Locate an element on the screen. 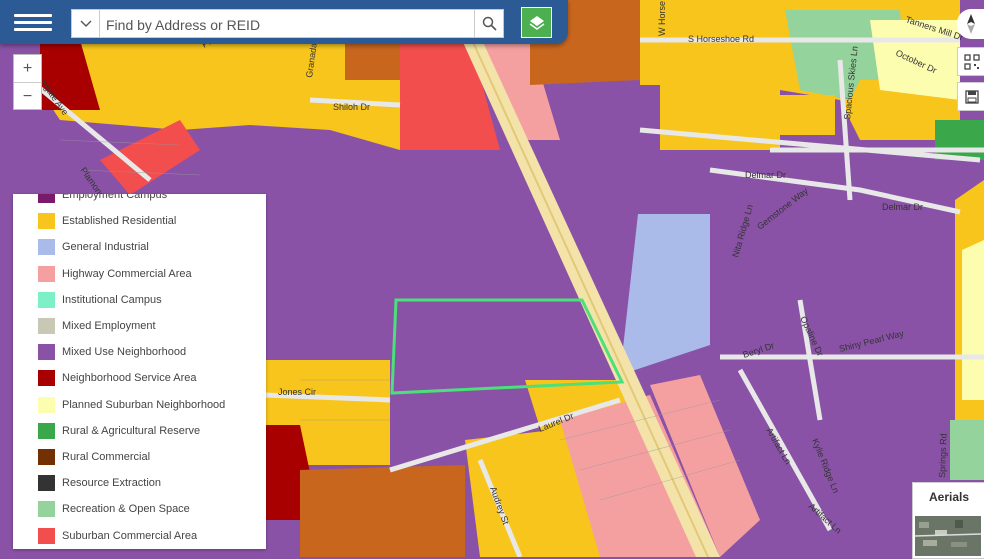 The image size is (984, 559). menu-icon is located at coordinates (33, 15).